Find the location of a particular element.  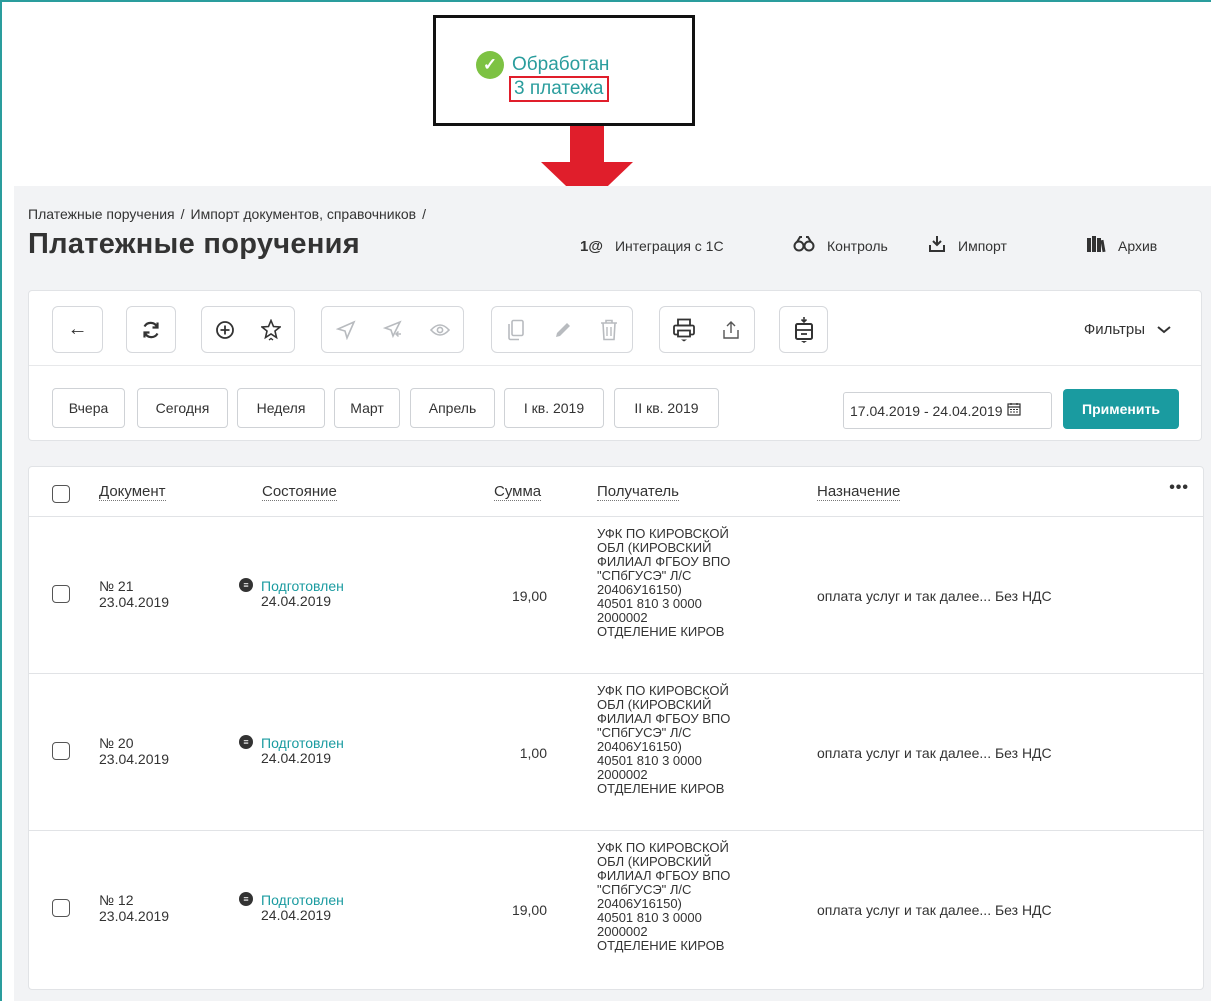

archive-doc-button is located at coordinates (803, 329).